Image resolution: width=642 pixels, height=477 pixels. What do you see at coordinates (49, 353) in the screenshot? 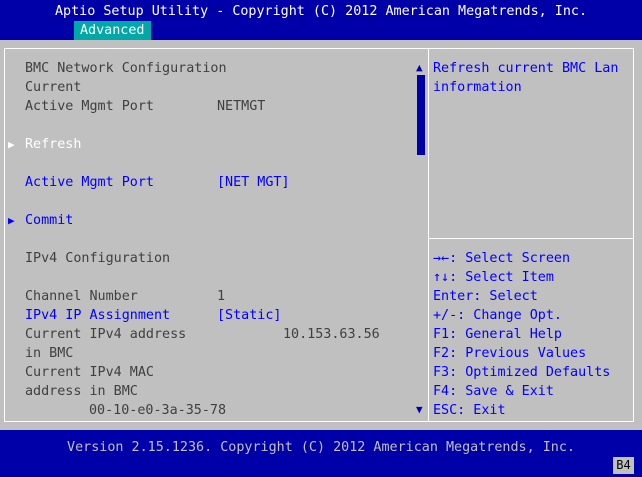
I see `ipv4-address-label-cont: in BMC` at bounding box center [49, 353].